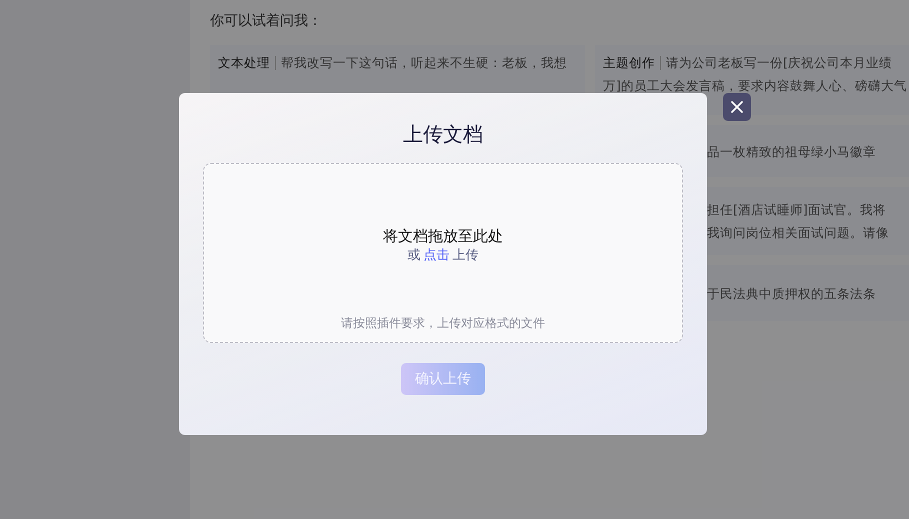 The image size is (909, 519). I want to click on card-category: 文本处理, so click(247, 63).